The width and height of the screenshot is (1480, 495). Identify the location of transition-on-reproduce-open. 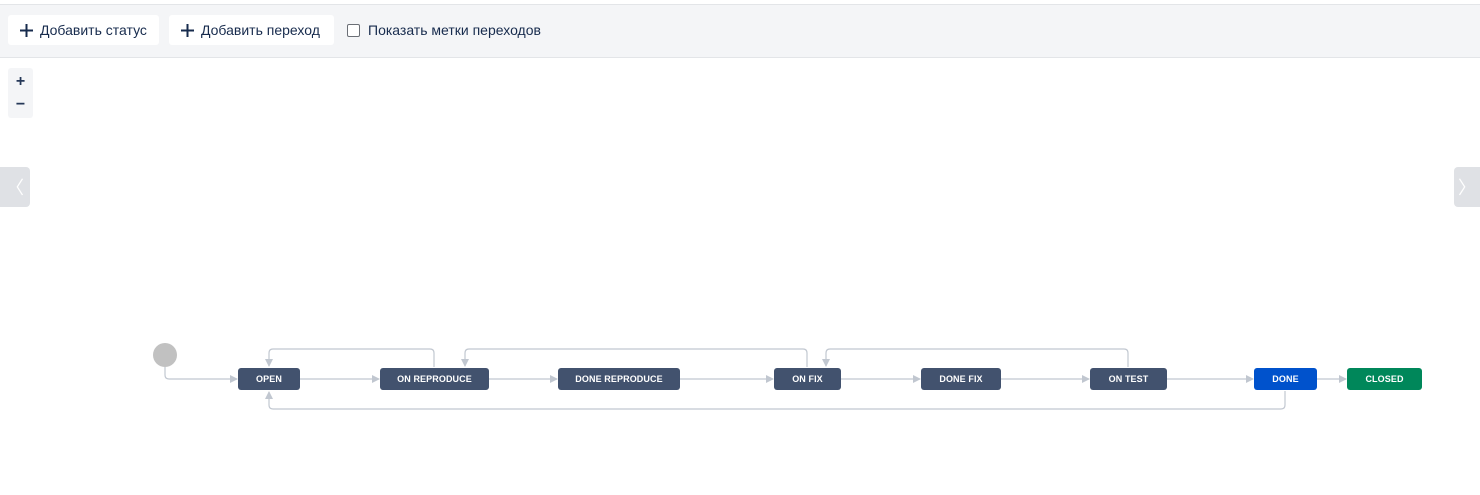
(350, 357).